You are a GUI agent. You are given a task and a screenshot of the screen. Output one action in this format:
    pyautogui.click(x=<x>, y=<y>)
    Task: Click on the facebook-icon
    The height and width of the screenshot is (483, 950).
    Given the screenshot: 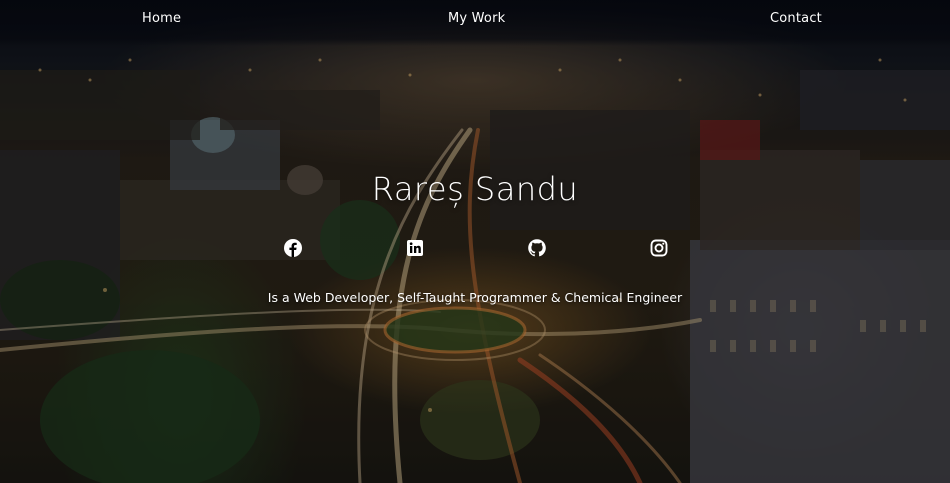 What is the action you would take?
    pyautogui.click(x=293, y=248)
    